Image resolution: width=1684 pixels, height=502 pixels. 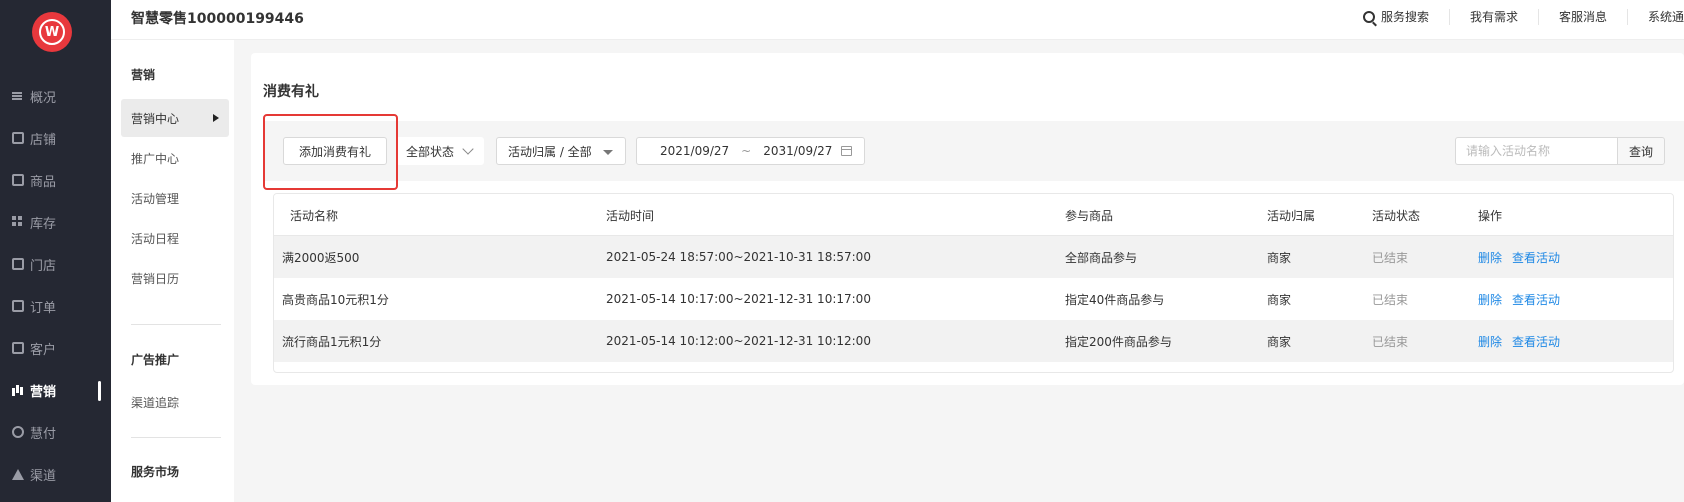 What do you see at coordinates (18, 222) in the screenshot?
I see `stock-icon` at bounding box center [18, 222].